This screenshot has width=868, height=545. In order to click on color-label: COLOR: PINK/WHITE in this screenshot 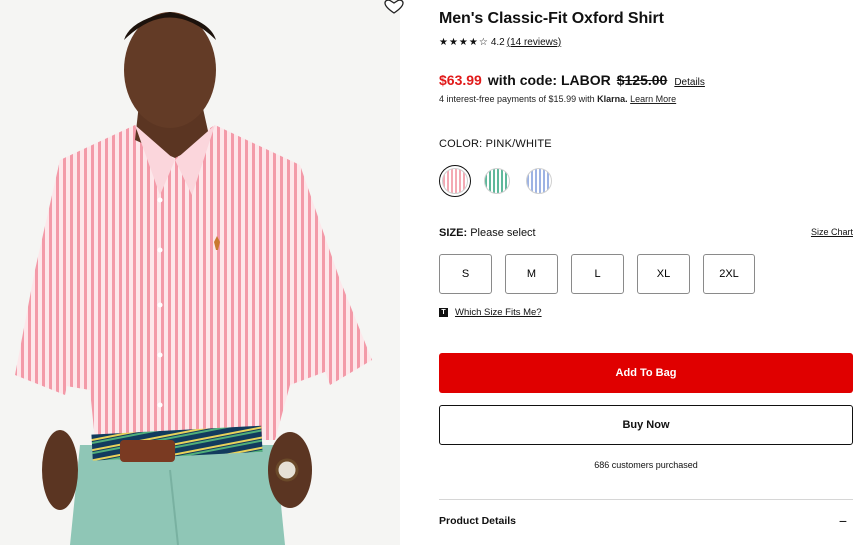, I will do `click(495, 144)`.